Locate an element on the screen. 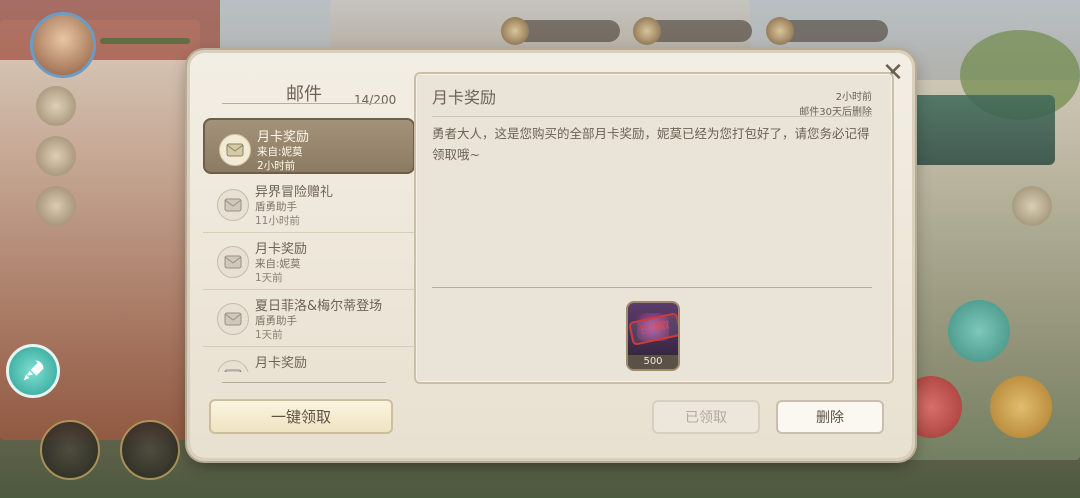 This screenshot has width=1080, height=498. teal-event-button is located at coordinates (979, 331).